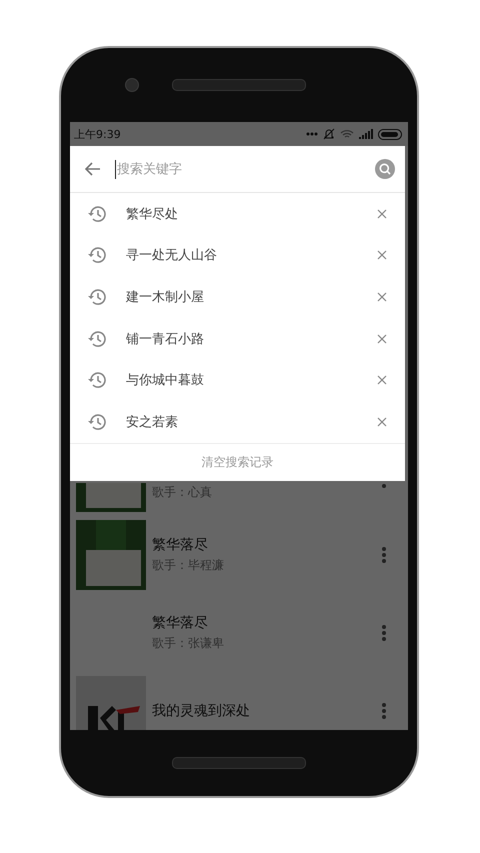 Image resolution: width=480 pixels, height=853 pixels. Describe the element at coordinates (97, 134) in the screenshot. I see `status-time: 上午9:39` at that location.